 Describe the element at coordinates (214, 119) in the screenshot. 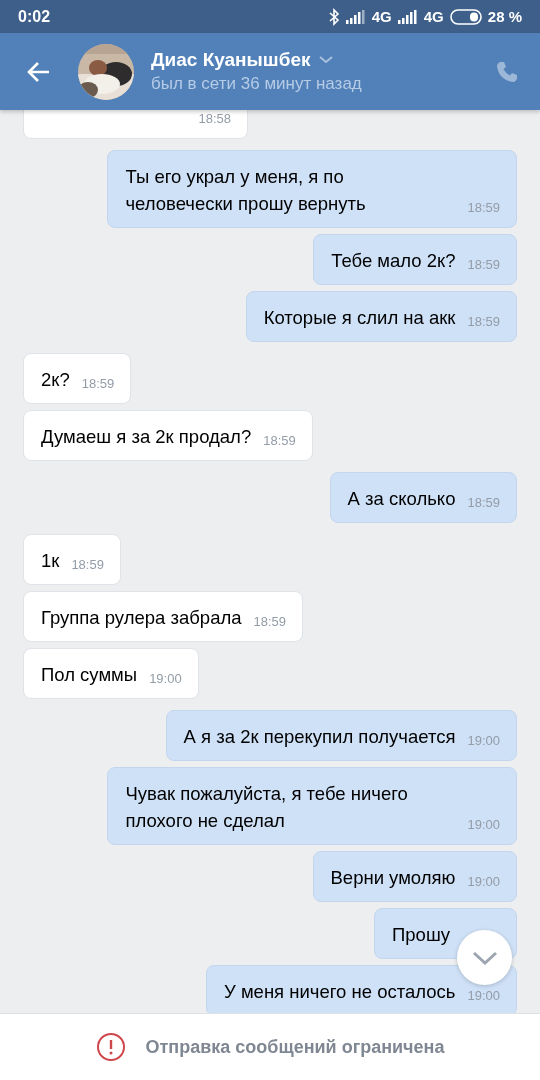

I see `message-time: 18:58` at that location.